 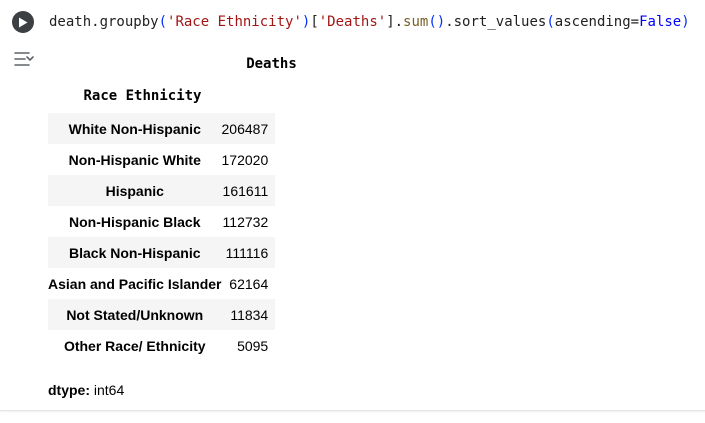 What do you see at coordinates (245, 221) in the screenshot?
I see `row-value: 112732` at bounding box center [245, 221].